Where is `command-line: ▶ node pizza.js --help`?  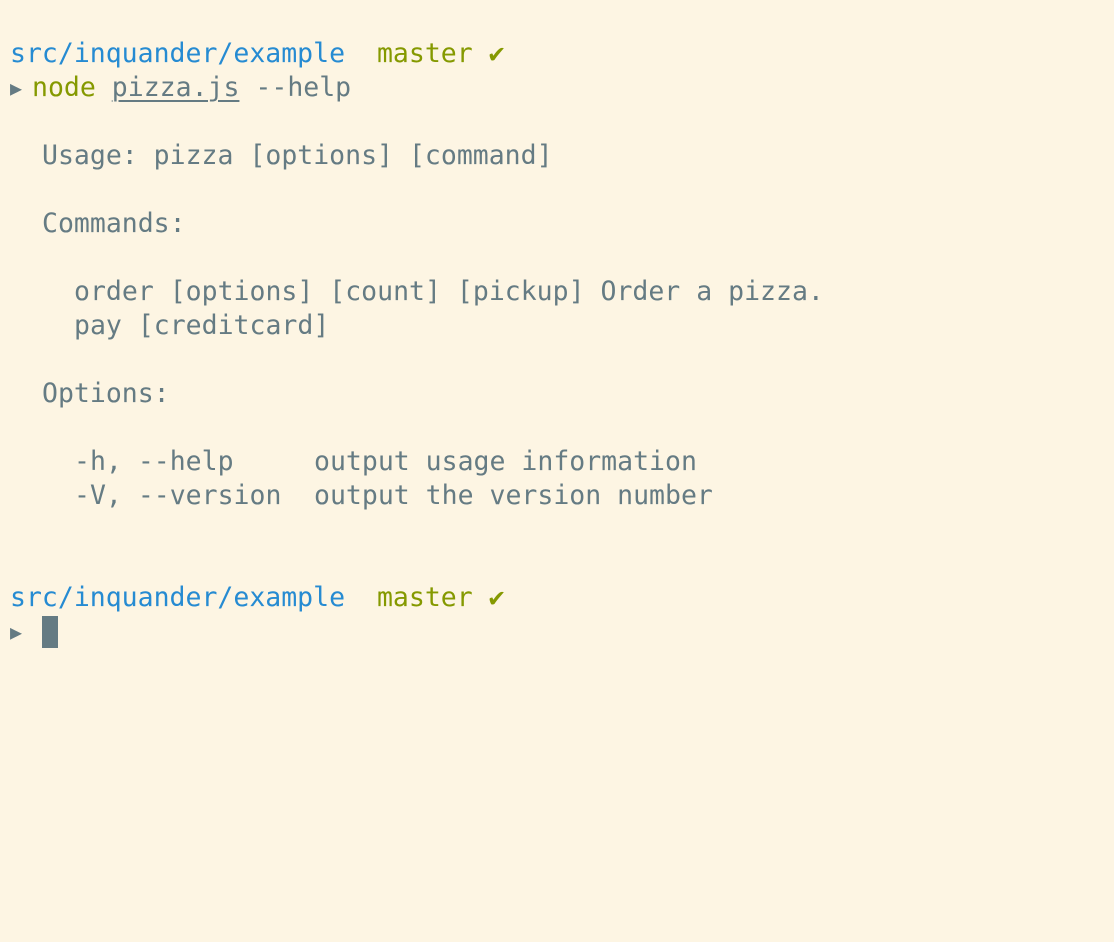
command-line: ▶ node pizza.js --help is located at coordinates (557, 88).